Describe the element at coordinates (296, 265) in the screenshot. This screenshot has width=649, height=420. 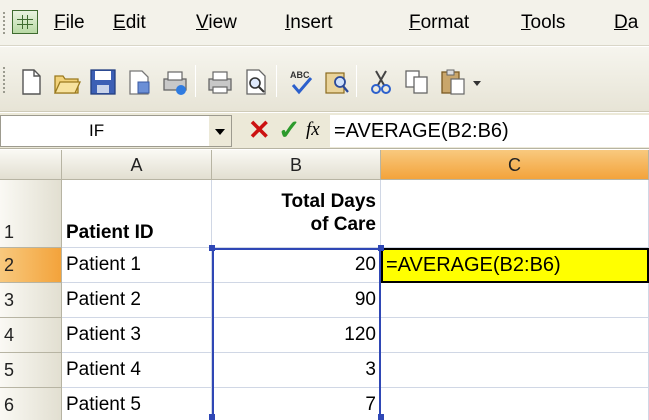
I see `cell-b2: 20` at that location.